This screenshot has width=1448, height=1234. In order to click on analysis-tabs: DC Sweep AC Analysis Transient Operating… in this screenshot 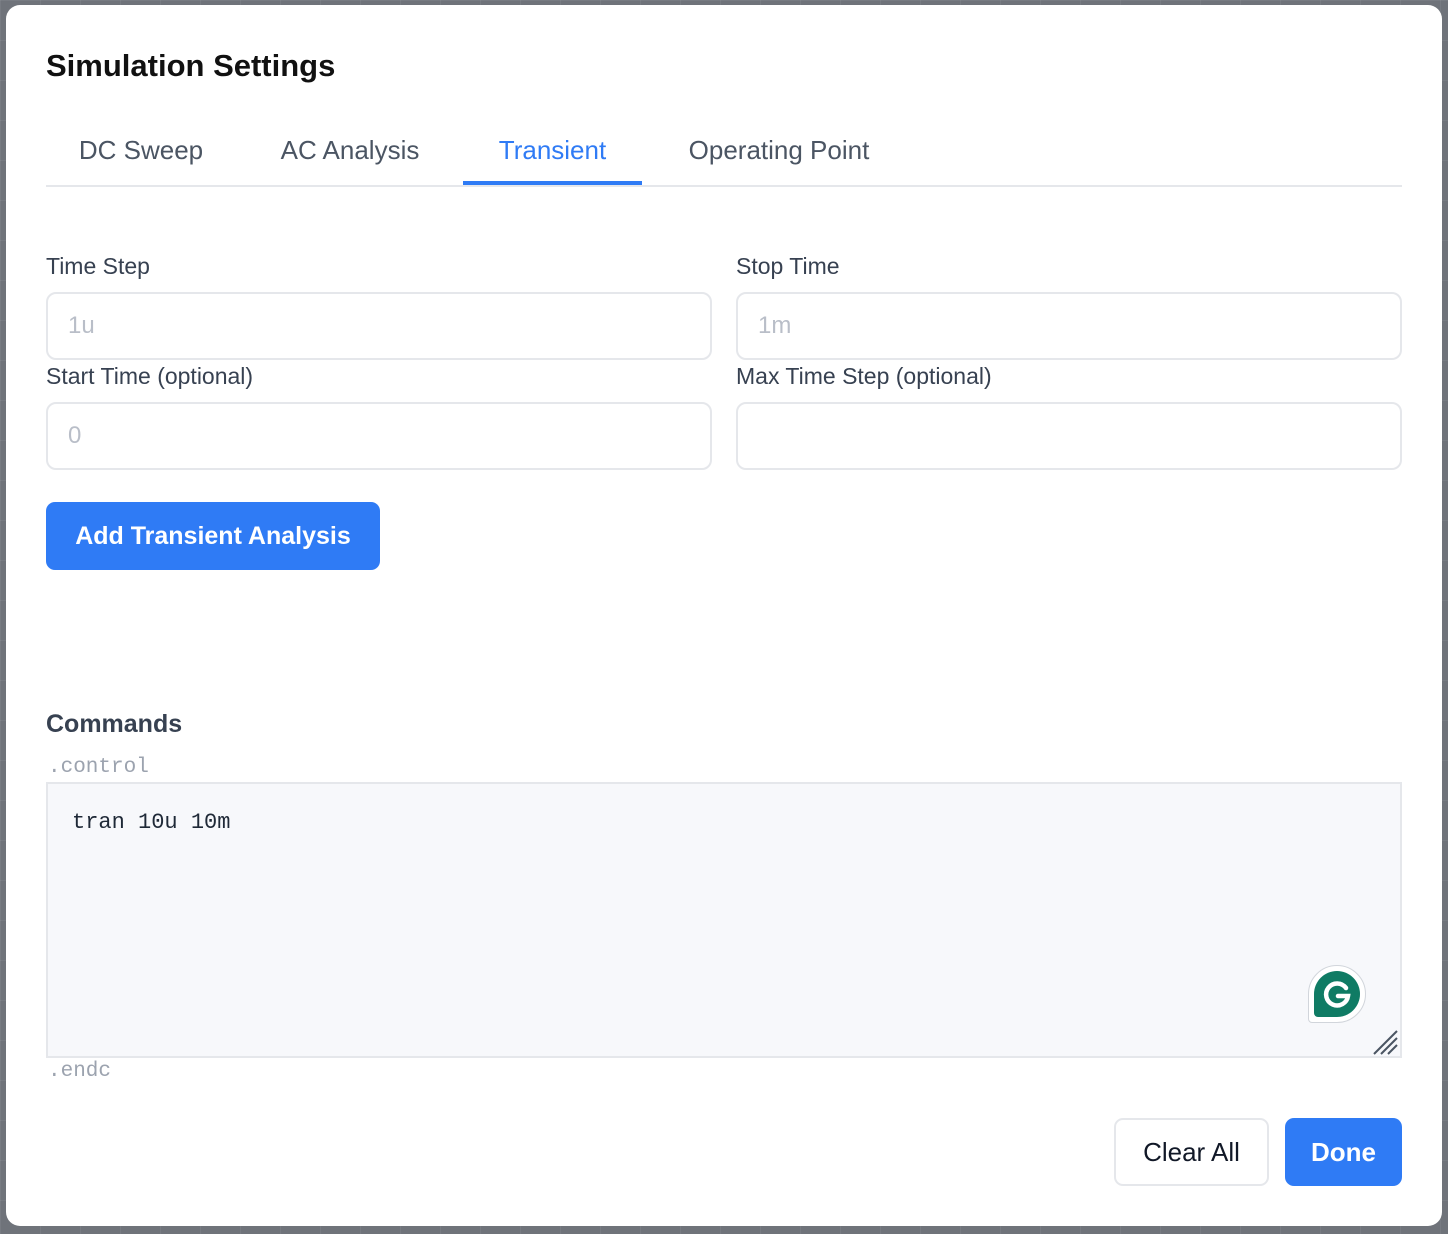, I will do `click(724, 155)`.